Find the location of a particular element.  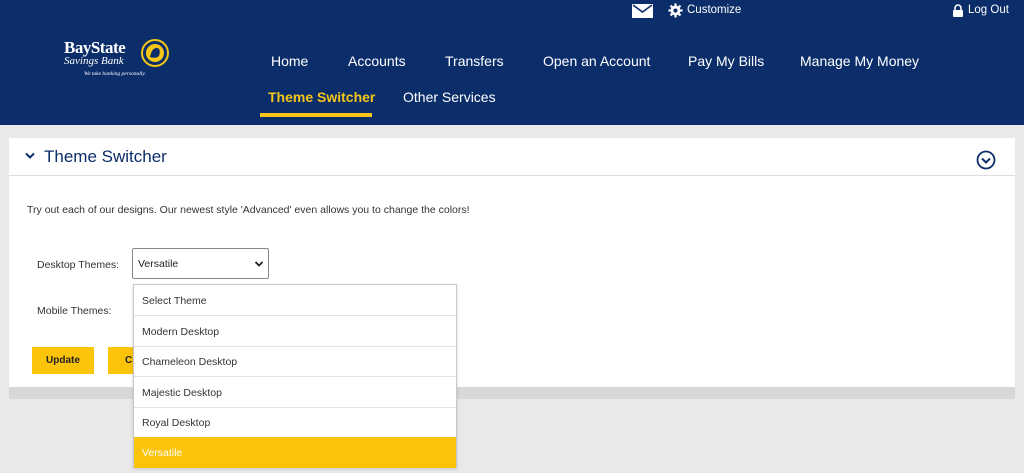

update-button: Update is located at coordinates (63, 360).